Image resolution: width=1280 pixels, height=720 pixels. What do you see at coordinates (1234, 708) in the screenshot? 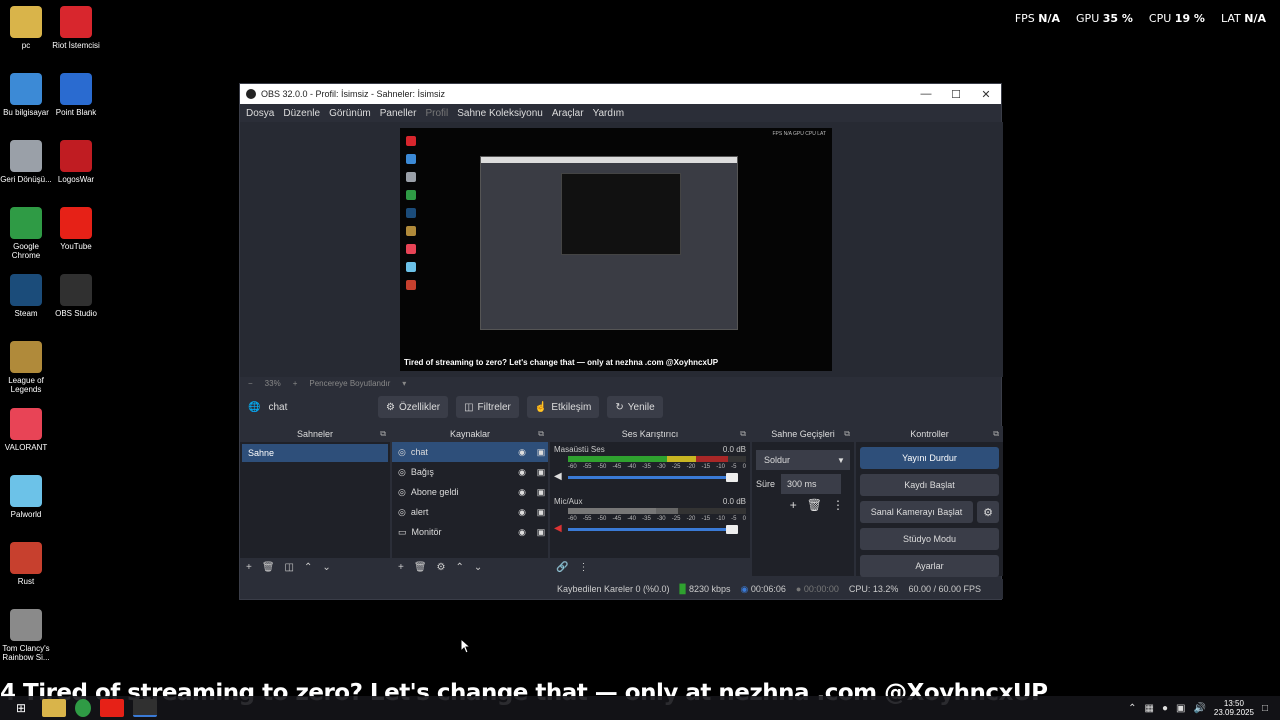
I see `clock: 13:50 23.09.2025` at bounding box center [1234, 708].